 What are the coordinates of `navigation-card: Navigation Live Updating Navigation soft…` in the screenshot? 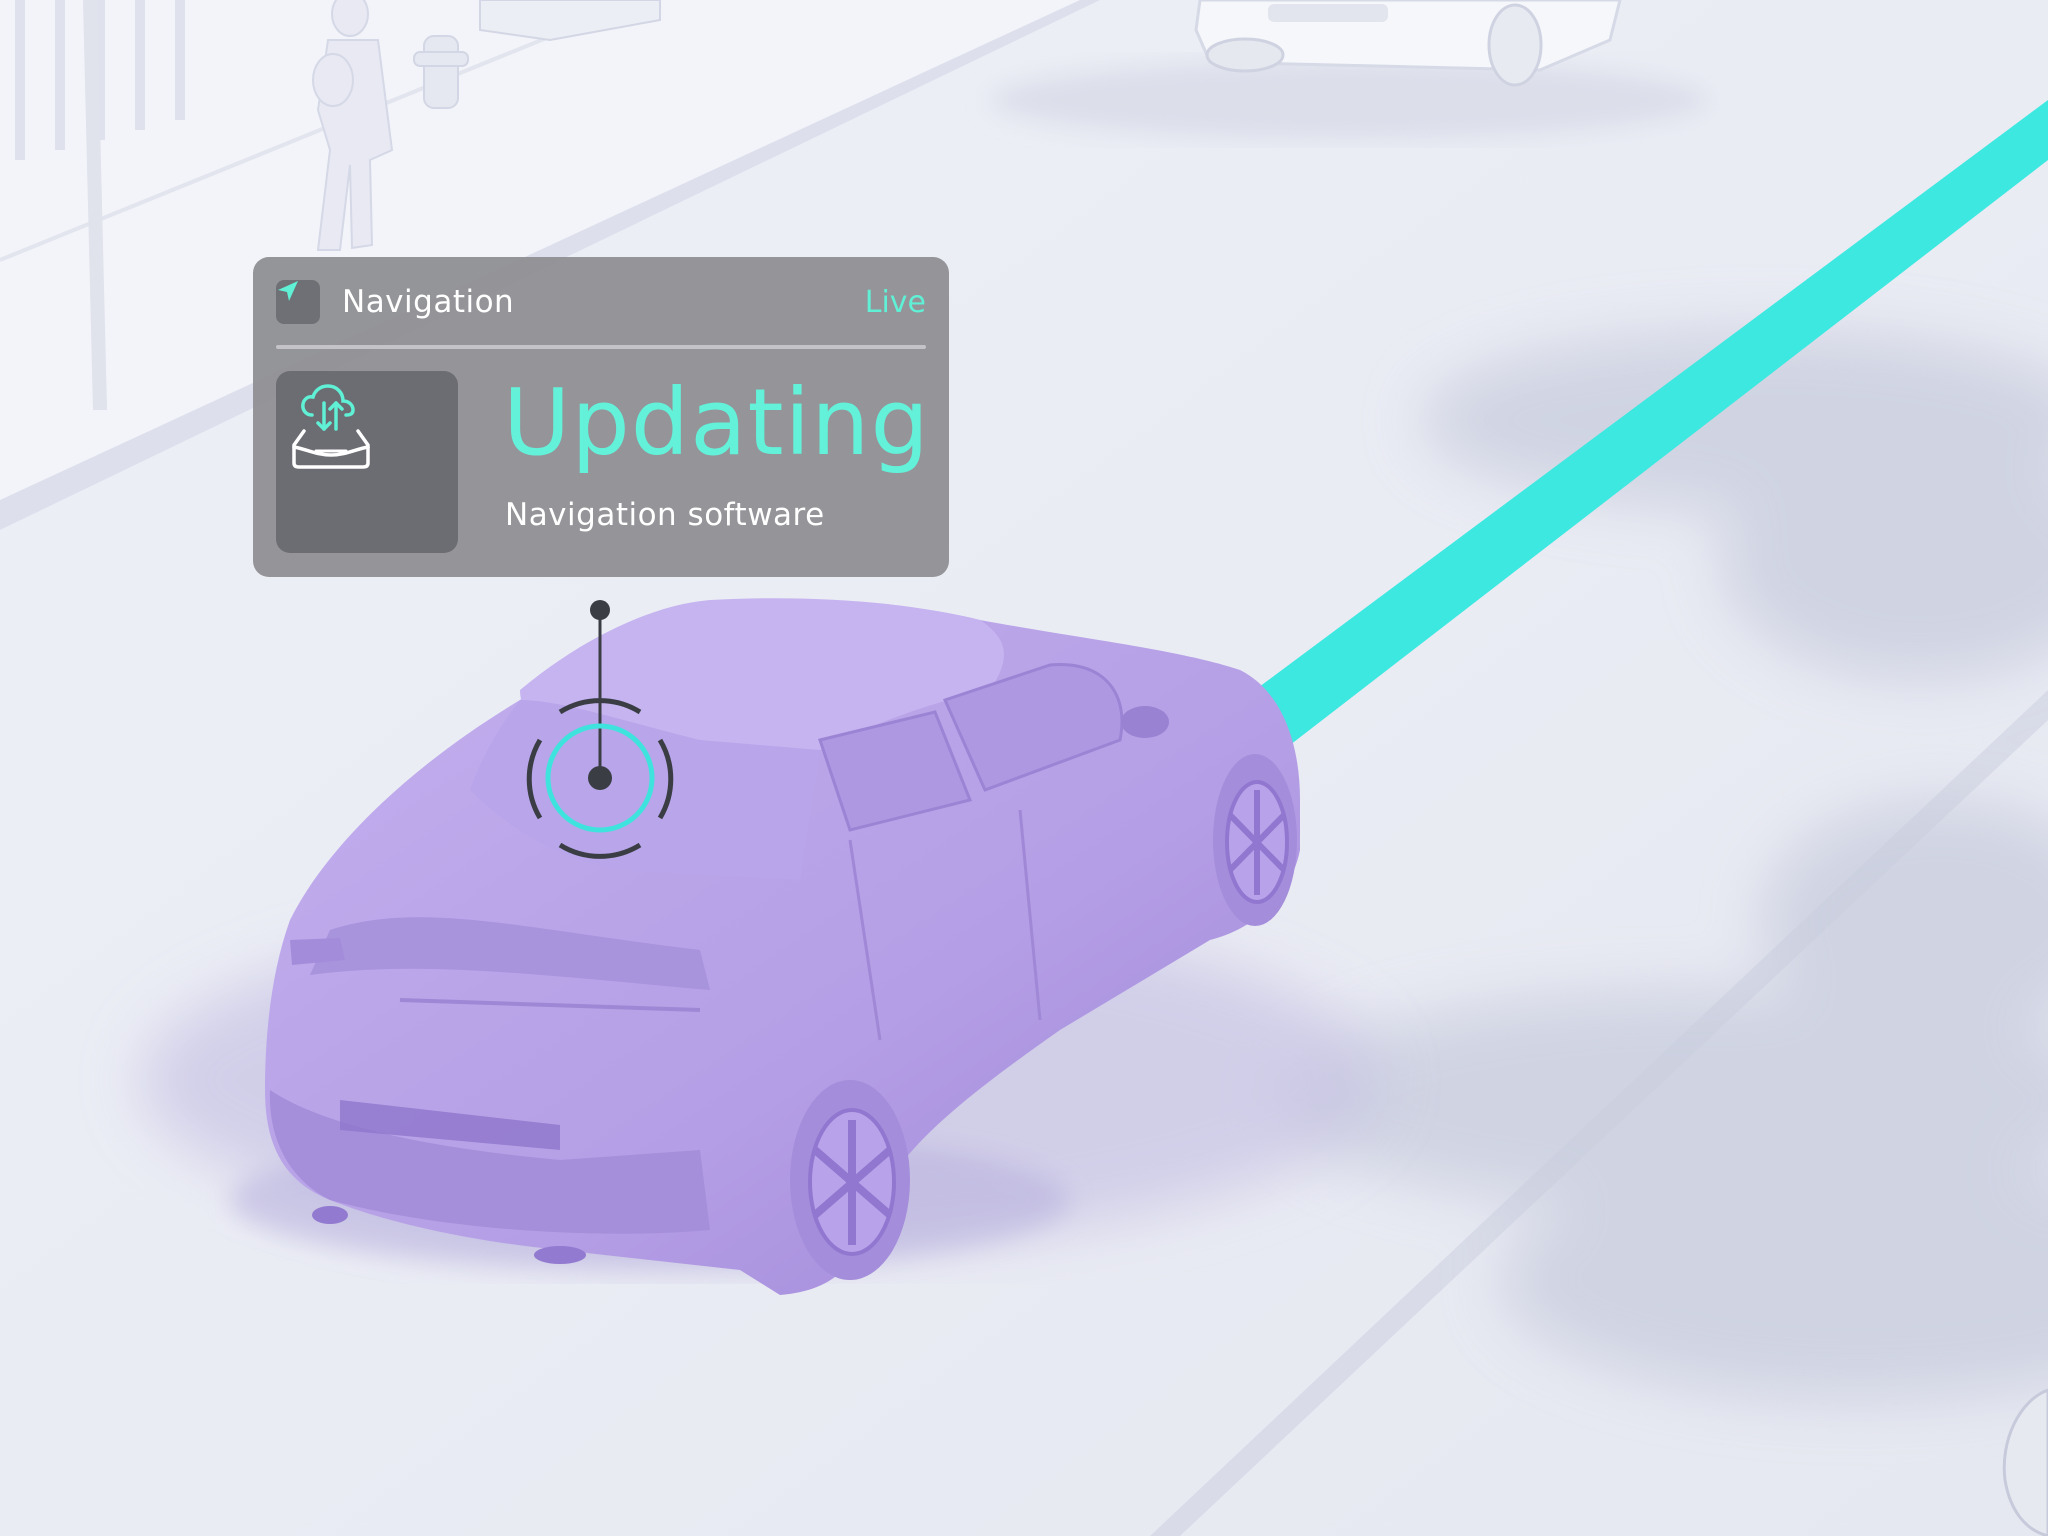 It's located at (601, 417).